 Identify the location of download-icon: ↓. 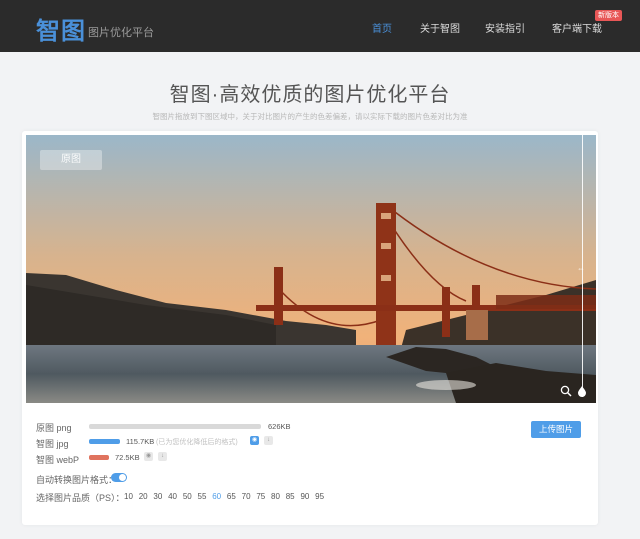
(268, 440).